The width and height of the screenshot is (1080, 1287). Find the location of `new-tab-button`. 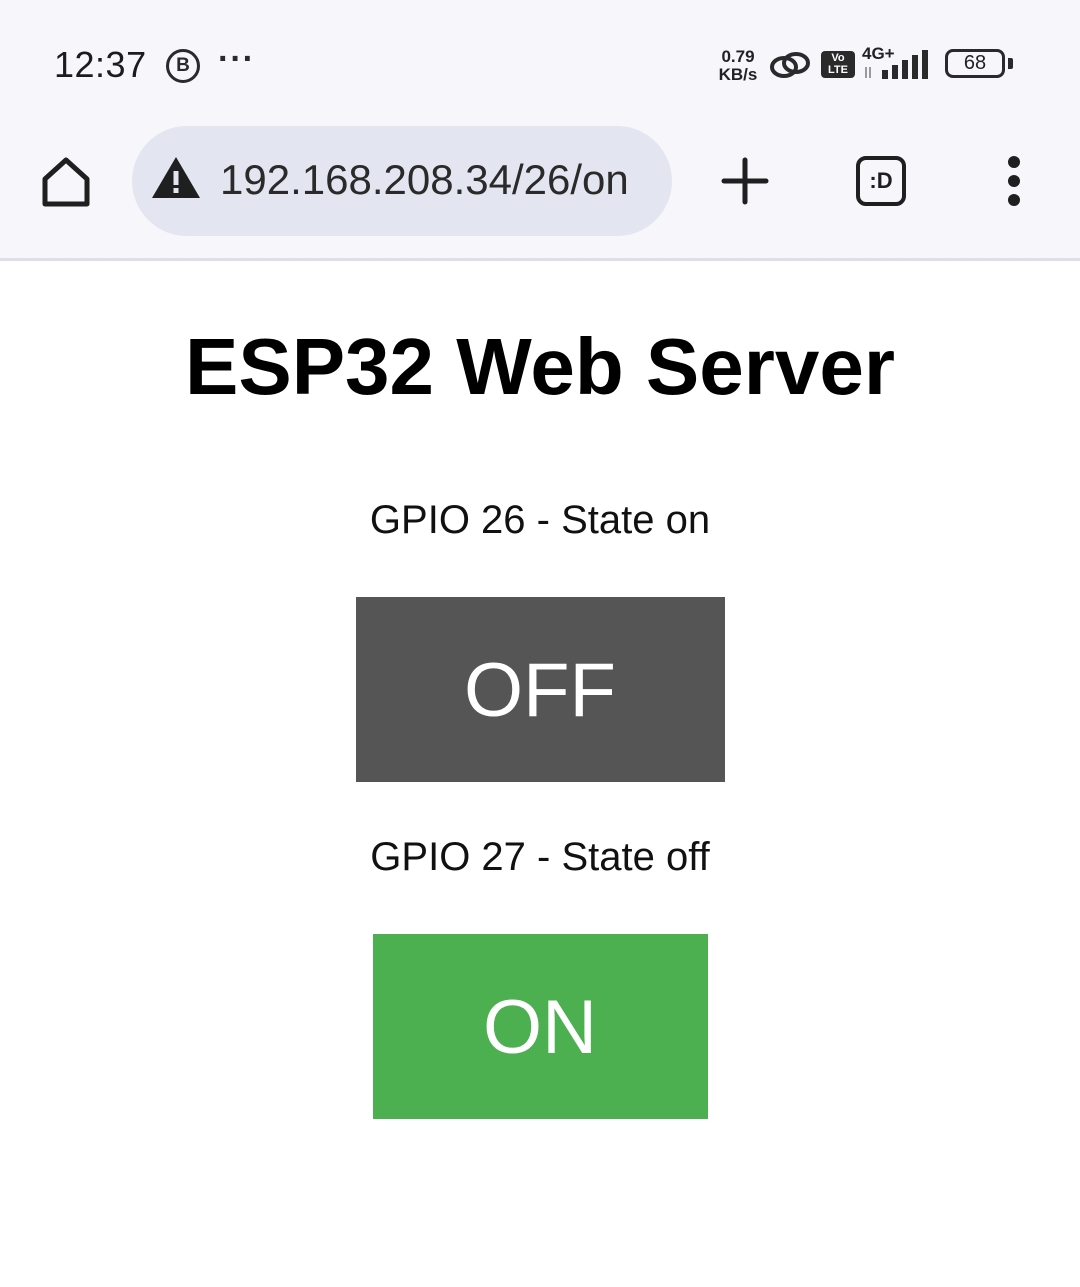

new-tab-button is located at coordinates (745, 181).